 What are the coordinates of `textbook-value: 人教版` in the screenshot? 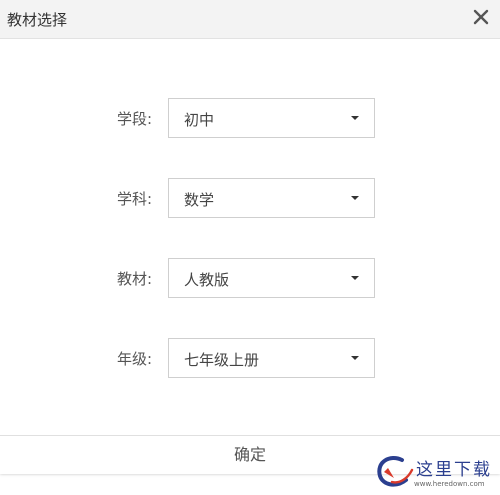 It's located at (207, 280).